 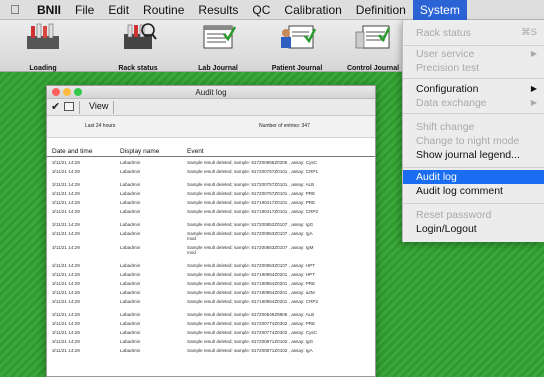 What do you see at coordinates (299, 37) in the screenshot?
I see `patient-journal-icon` at bounding box center [299, 37].